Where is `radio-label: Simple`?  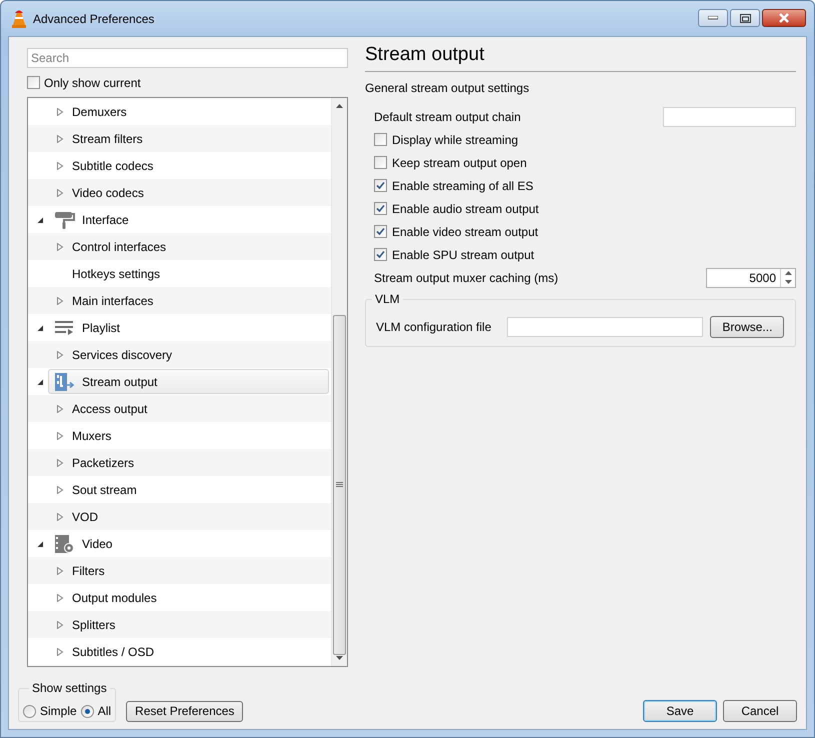 radio-label: Simple is located at coordinates (58, 711).